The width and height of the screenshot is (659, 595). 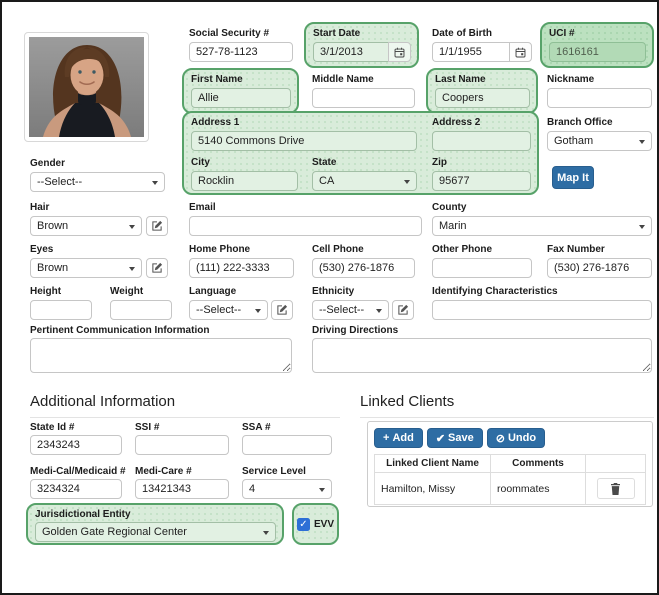 I want to click on check-icon: ✔, so click(x=440, y=438).